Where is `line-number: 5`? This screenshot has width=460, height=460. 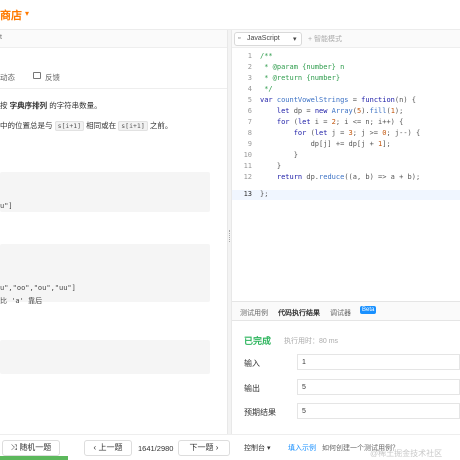 line-number: 5 is located at coordinates (249, 100).